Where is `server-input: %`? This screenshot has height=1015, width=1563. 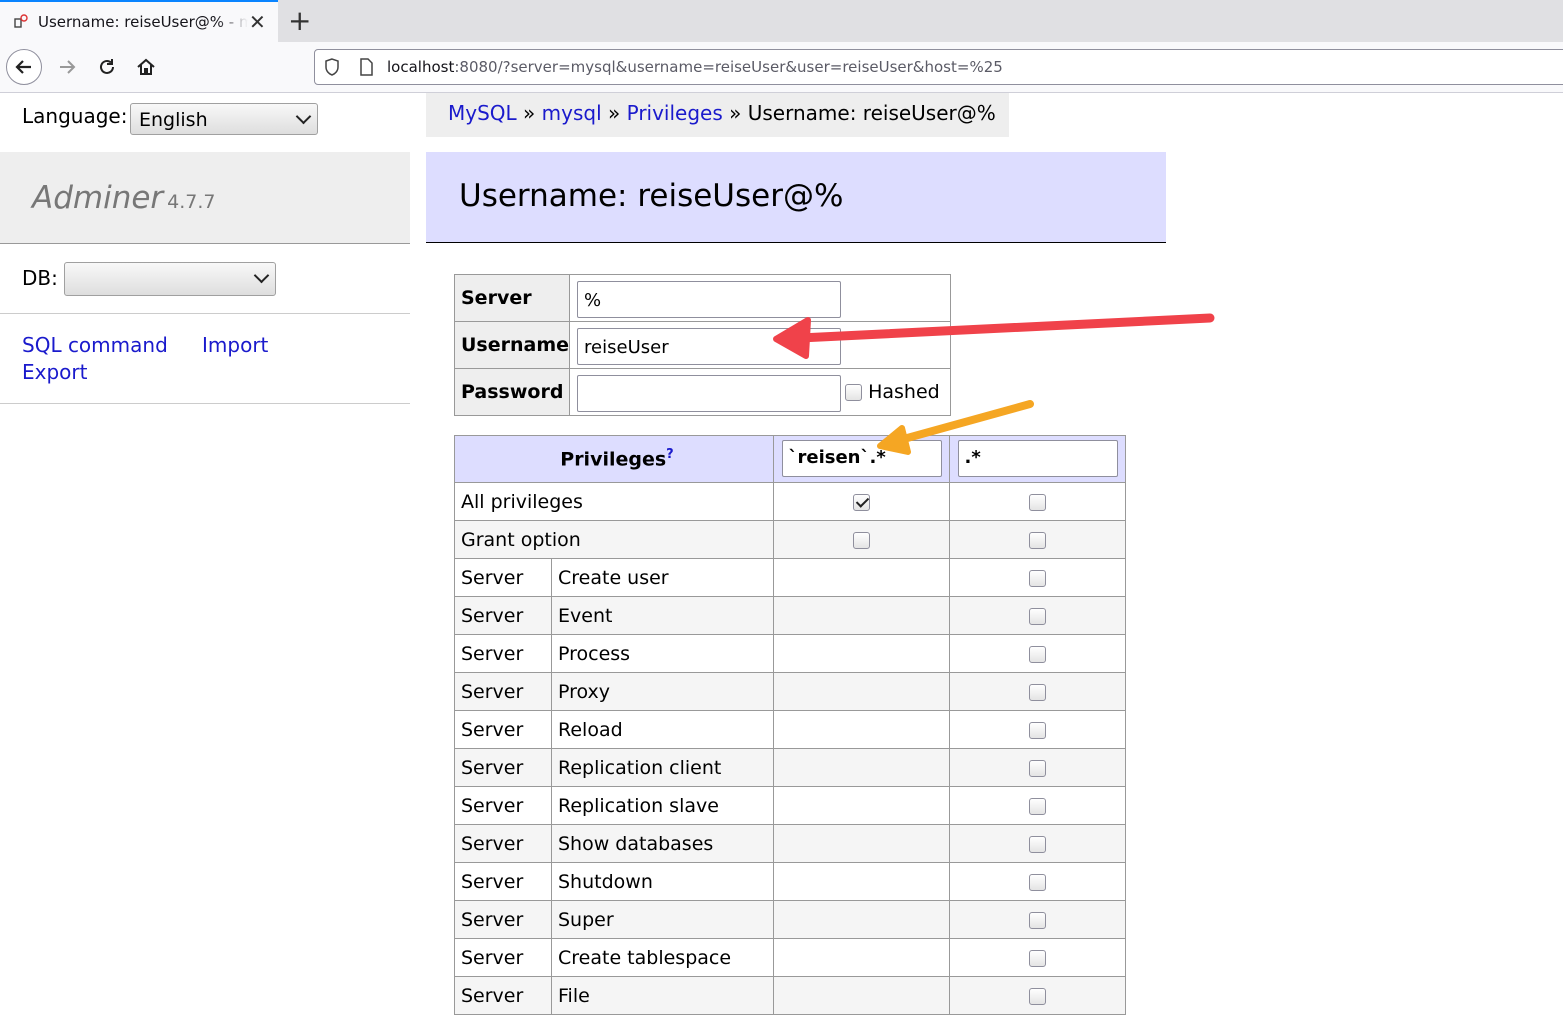
server-input: % is located at coordinates (709, 299).